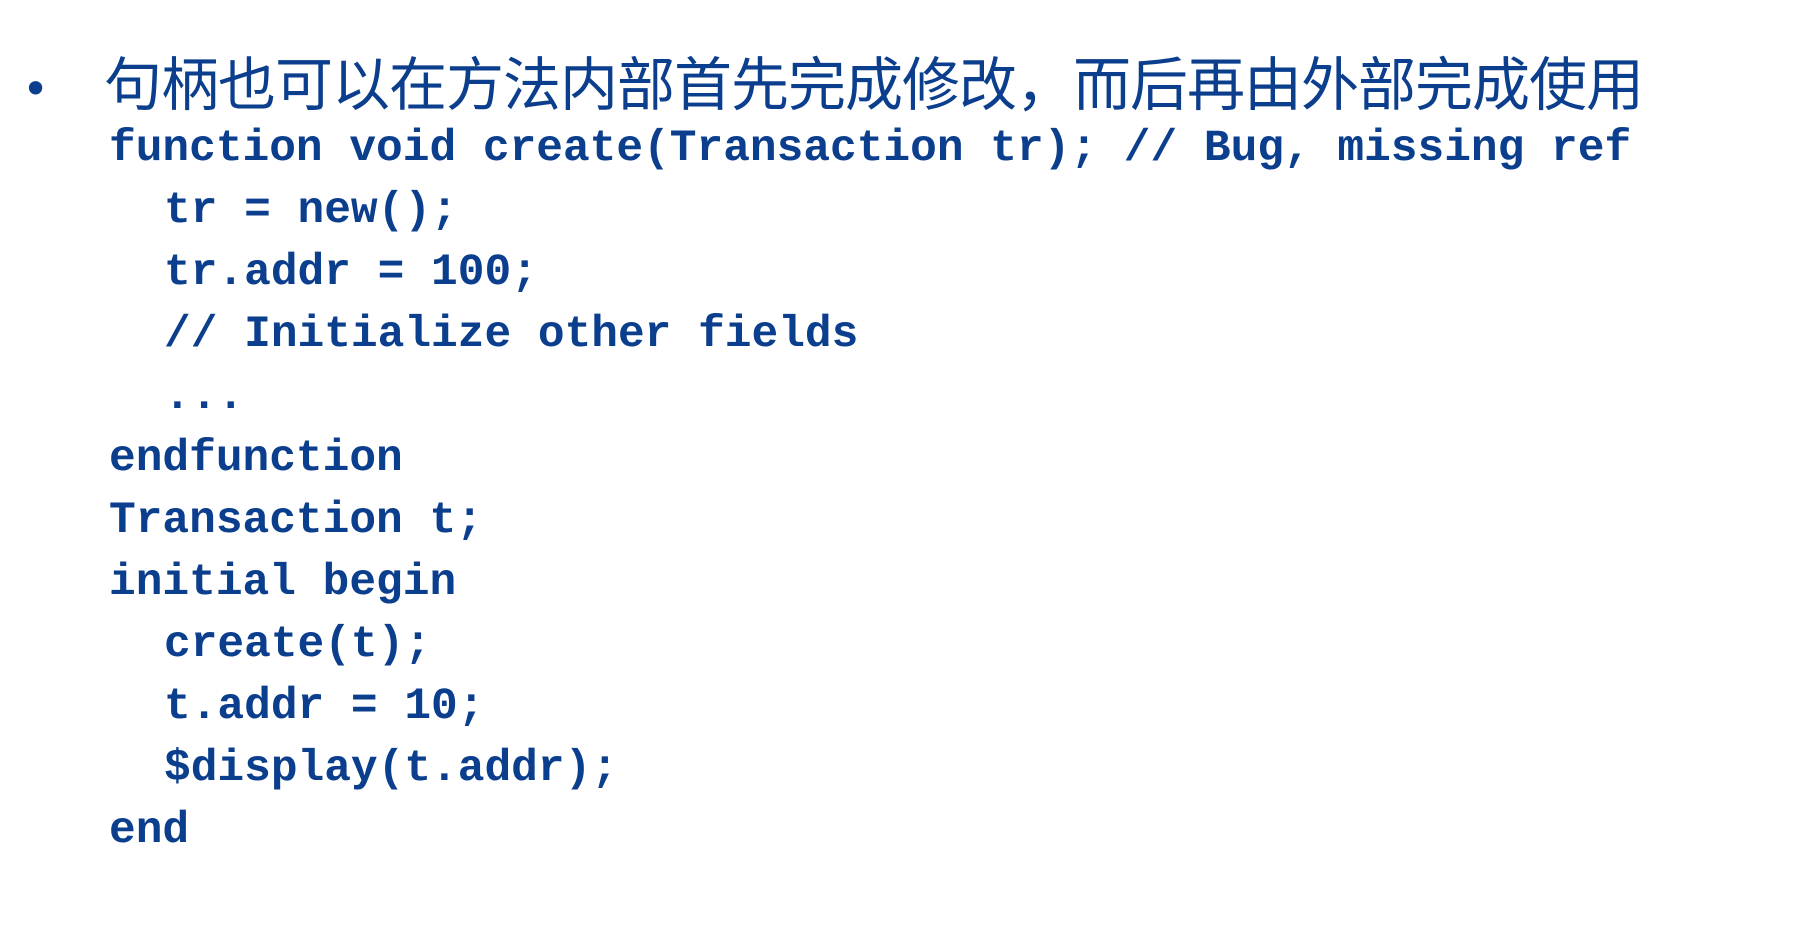 The height and width of the screenshot is (944, 1810). I want to click on code-line: endfunction, so click(256, 459).